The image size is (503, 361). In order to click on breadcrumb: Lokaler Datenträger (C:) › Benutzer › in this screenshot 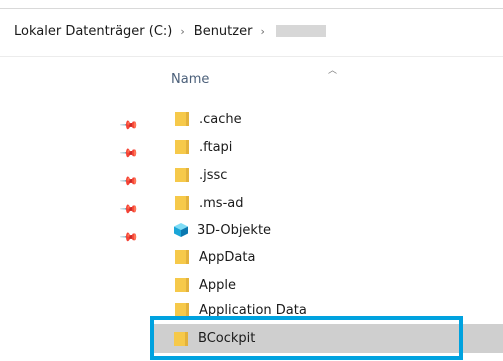, I will do `click(170, 31)`.